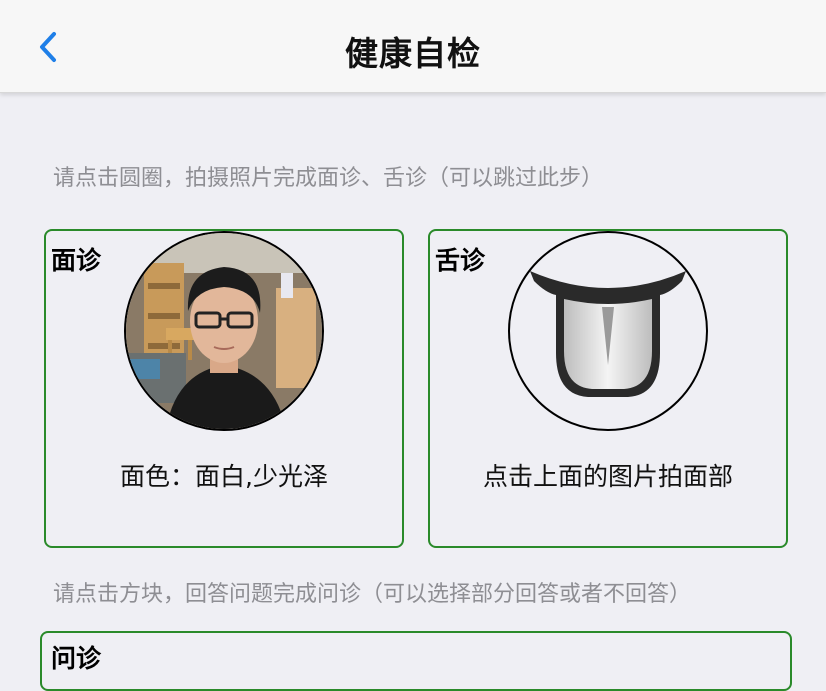 This screenshot has width=826, height=691. I want to click on tongue-diagnosis-prompt: 点击上面的图片拍面部, so click(607, 476).